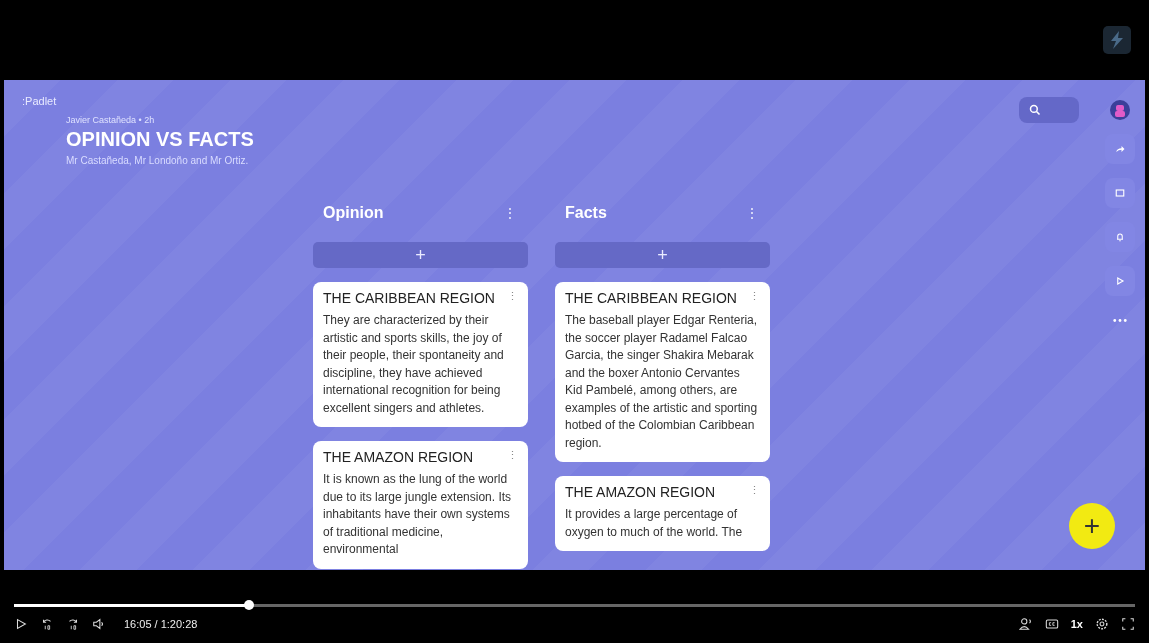 The width and height of the screenshot is (1149, 643). What do you see at coordinates (586, 213) in the screenshot?
I see `column-title: Facts` at bounding box center [586, 213].